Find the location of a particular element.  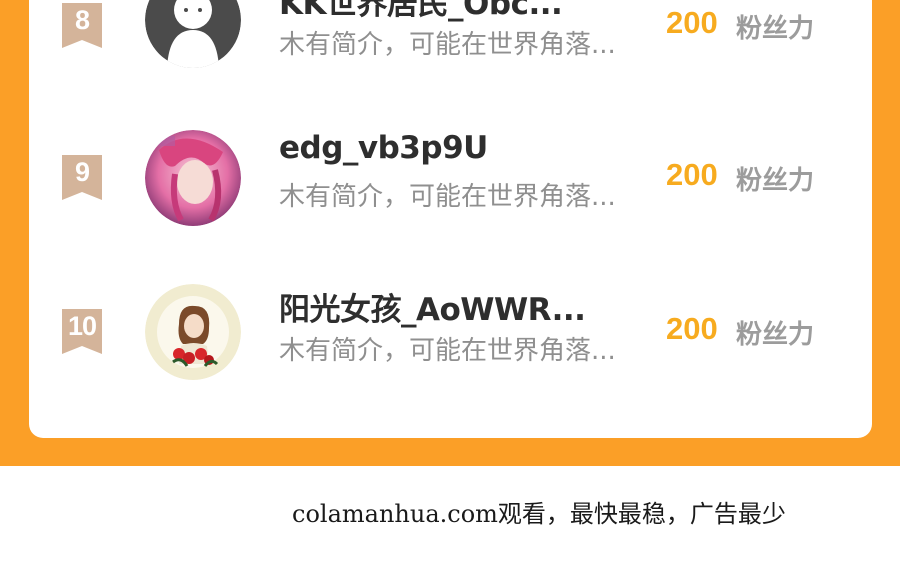

default-user-avatar-icon is located at coordinates (193, 34).